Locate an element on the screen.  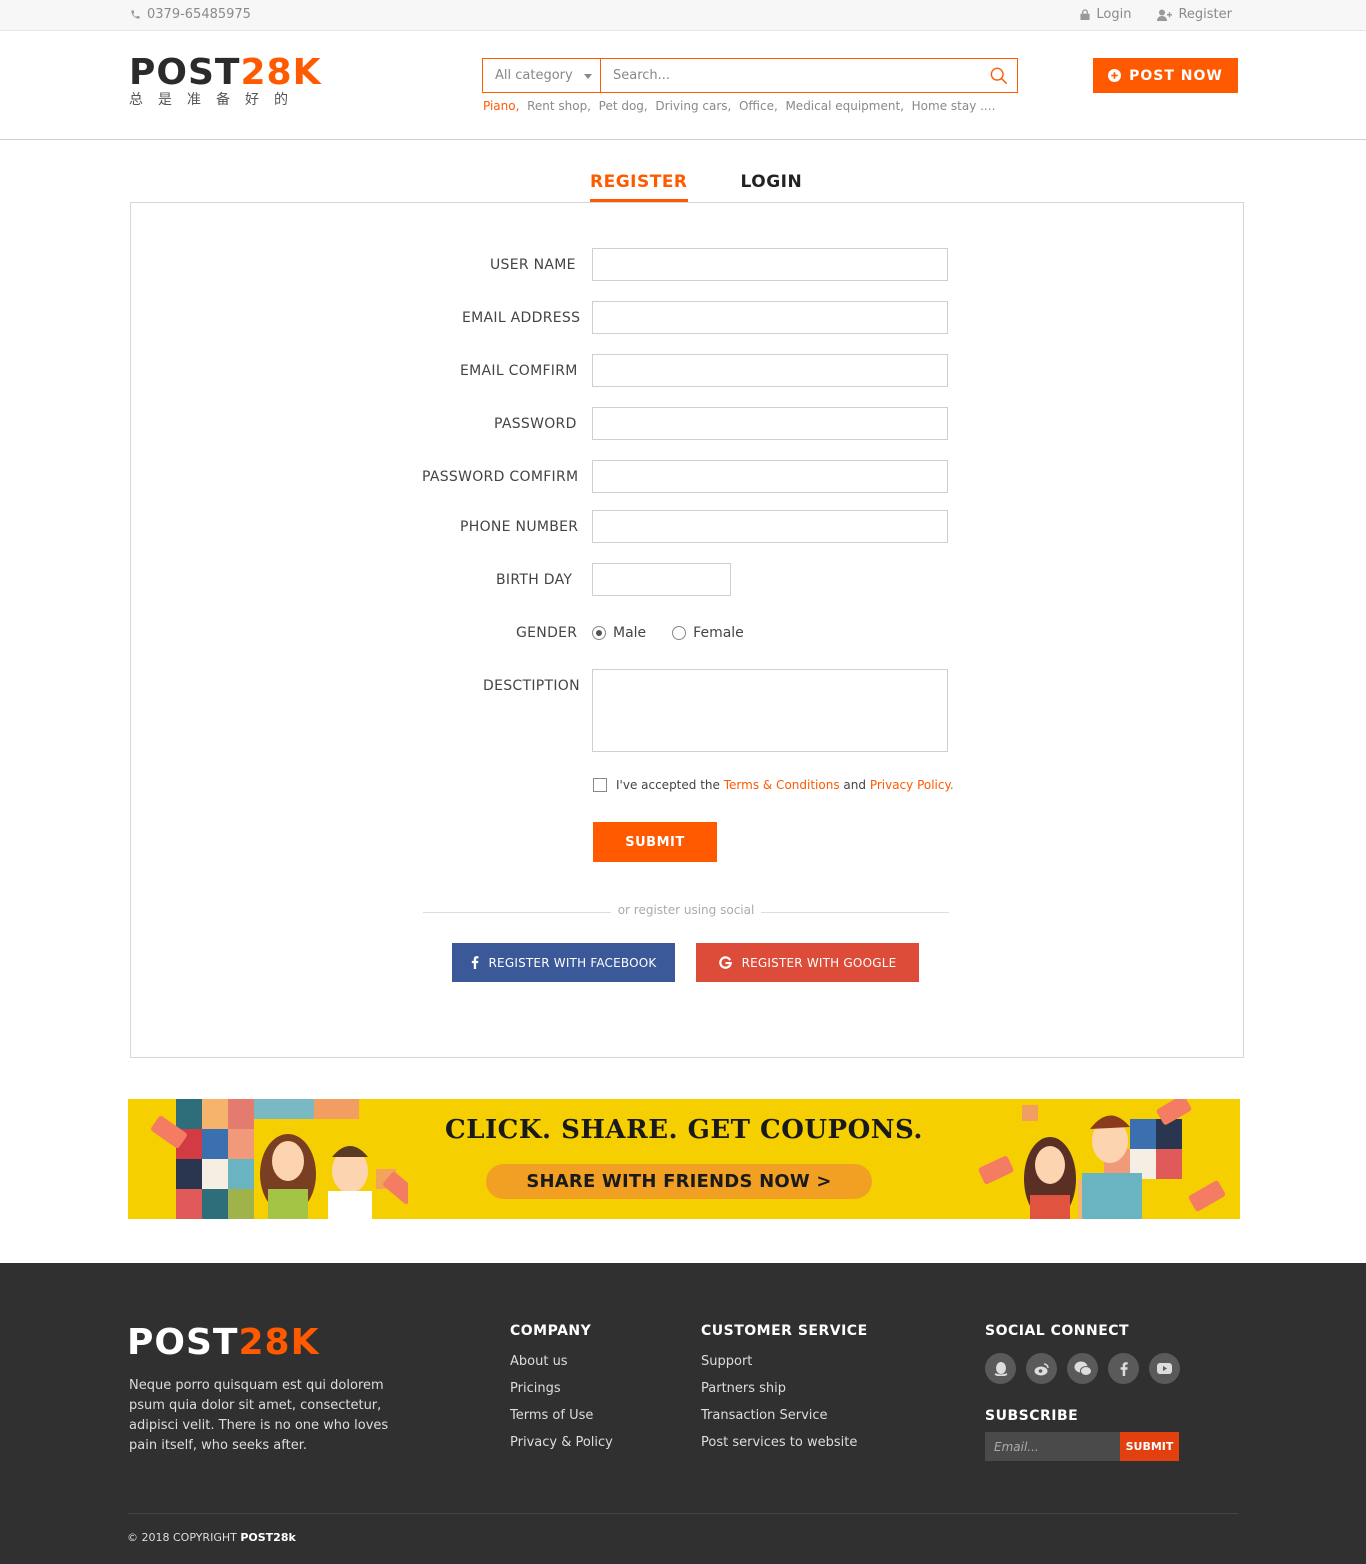
radio-female is located at coordinates (679, 633).